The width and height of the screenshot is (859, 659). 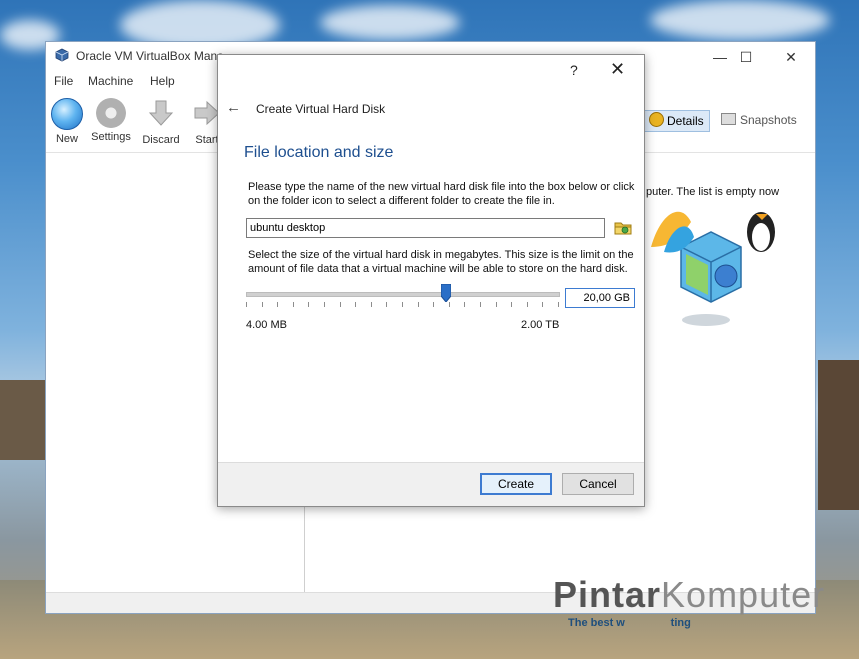 What do you see at coordinates (728, 119) in the screenshot?
I see `camera-icon` at bounding box center [728, 119].